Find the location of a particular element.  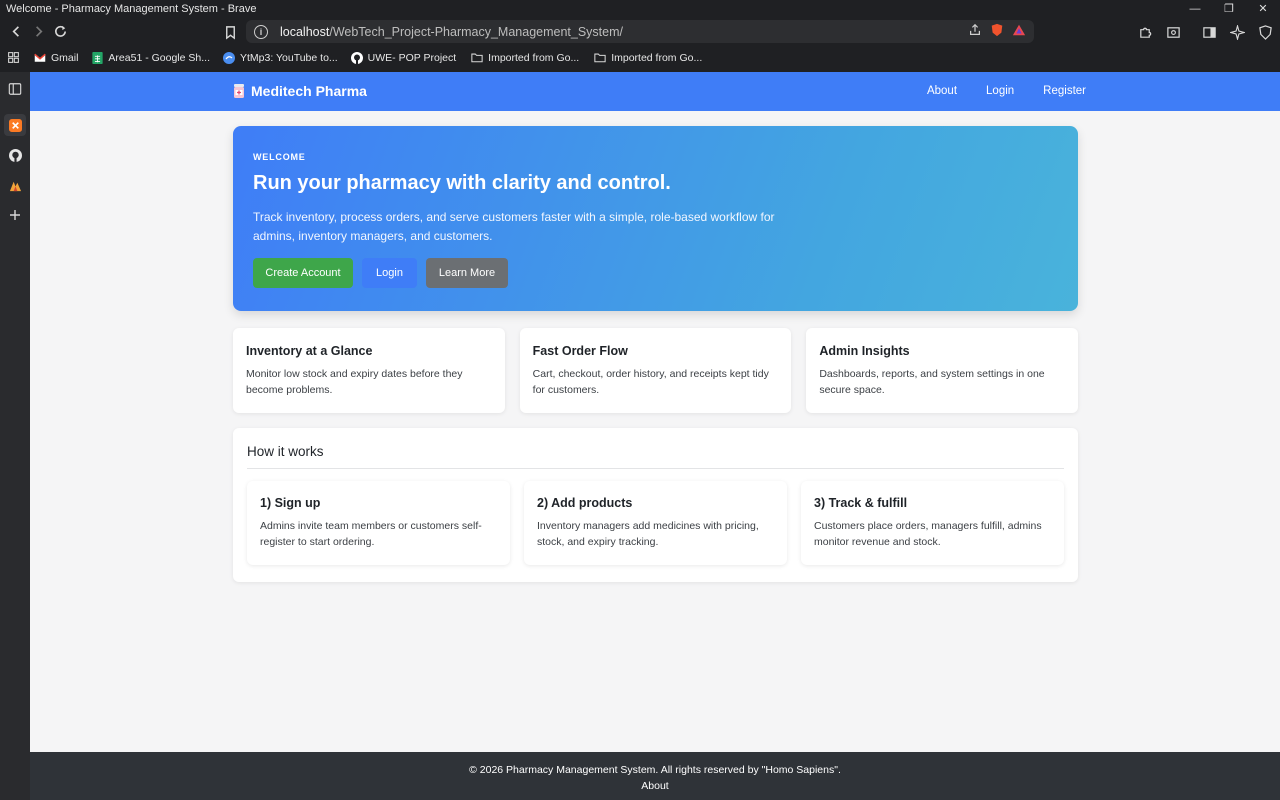

forward-arrow-icon is located at coordinates (39, 31).